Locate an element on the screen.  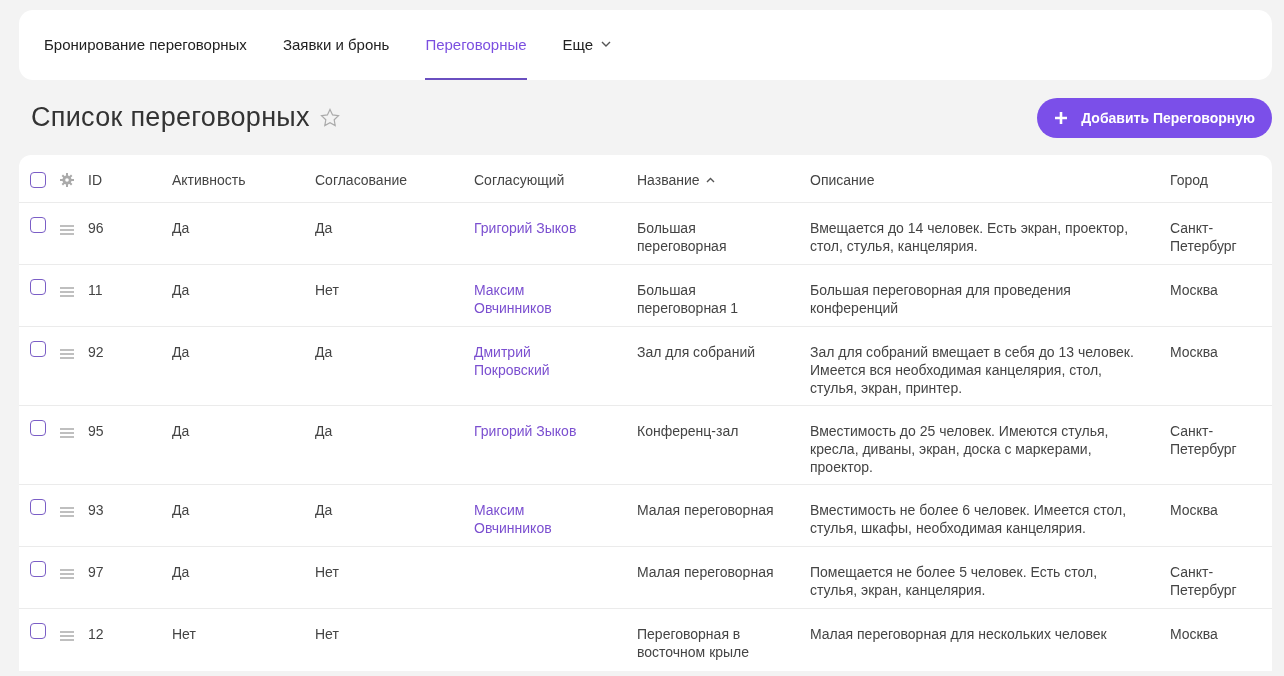
tab-label: Бронирование переговорных is located at coordinates (145, 44).